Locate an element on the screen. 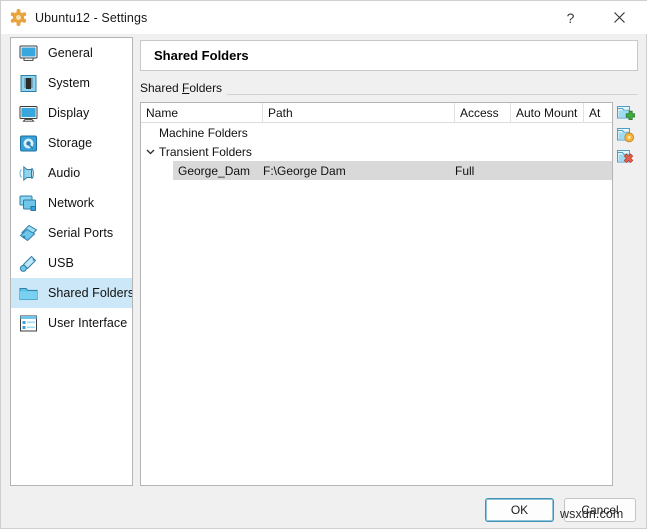 The width and height of the screenshot is (647, 529). shared-folders-toolbar is located at coordinates (626, 134).